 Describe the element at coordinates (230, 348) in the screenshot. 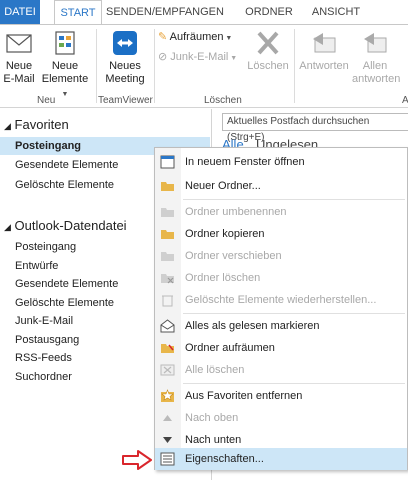

I see `menu-item-label: Ordner aufräumen` at that location.